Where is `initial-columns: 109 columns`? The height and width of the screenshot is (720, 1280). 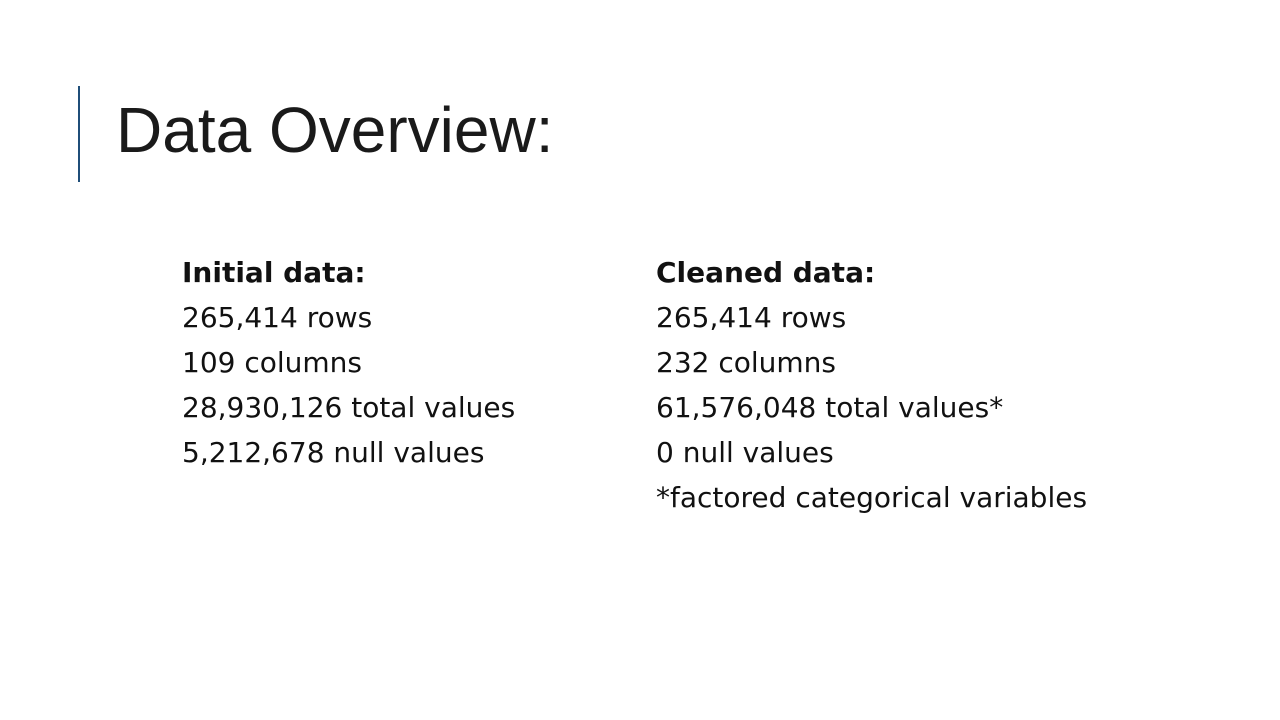
initial-columns: 109 columns is located at coordinates (272, 362).